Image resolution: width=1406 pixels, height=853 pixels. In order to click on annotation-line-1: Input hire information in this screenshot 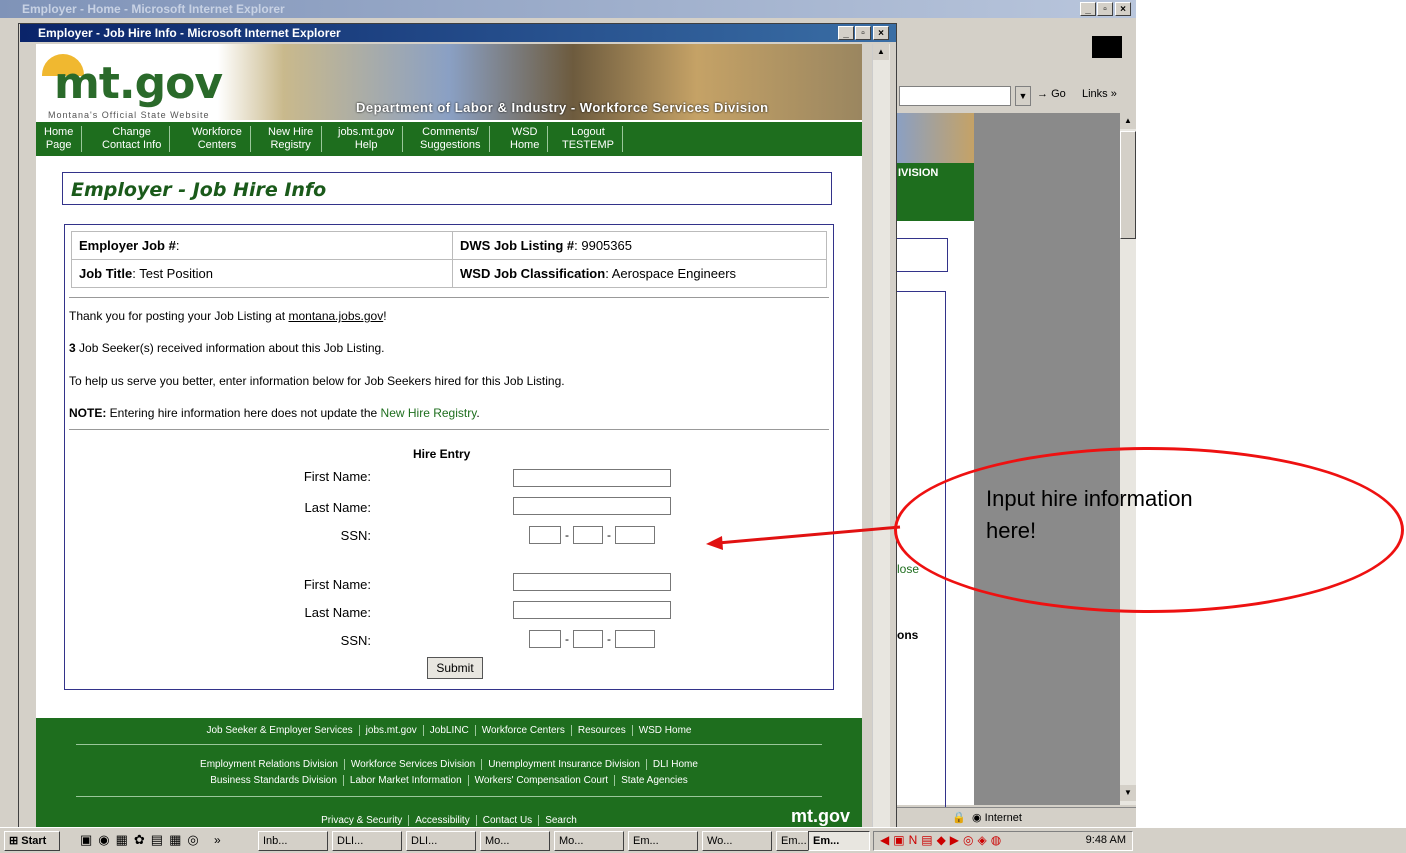, I will do `click(1089, 498)`.